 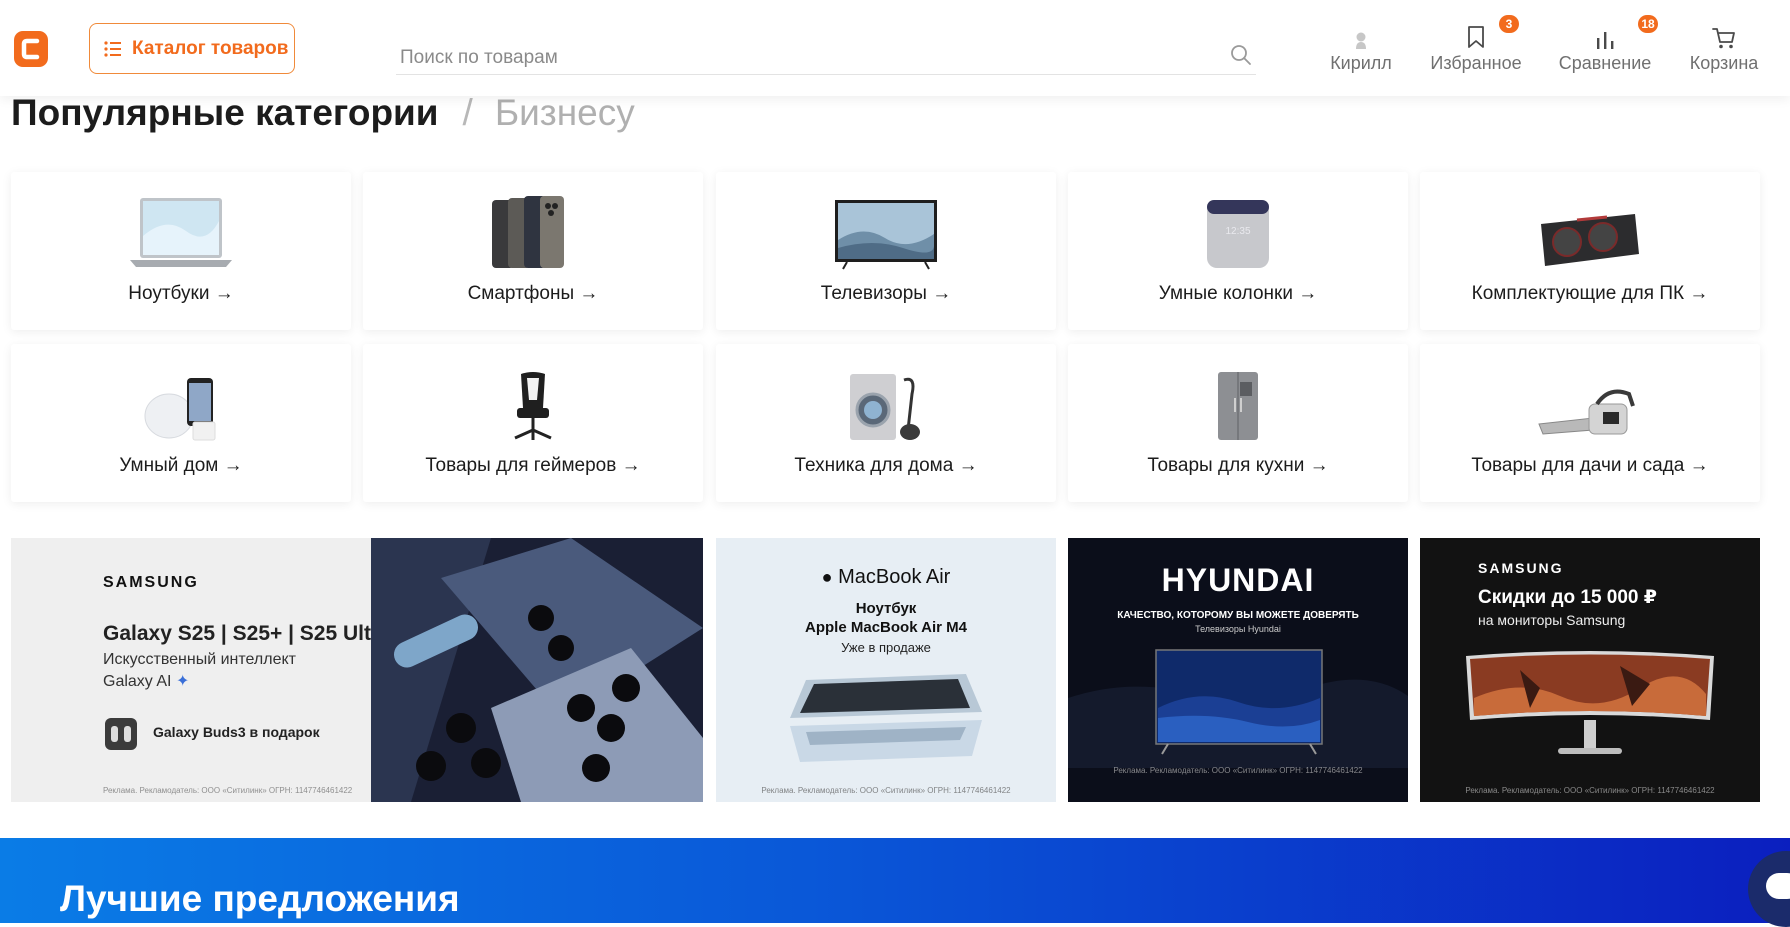 I want to click on banner-headline: Galaxy S25 | S25+ | S25 Ultra, so click(x=247, y=633).